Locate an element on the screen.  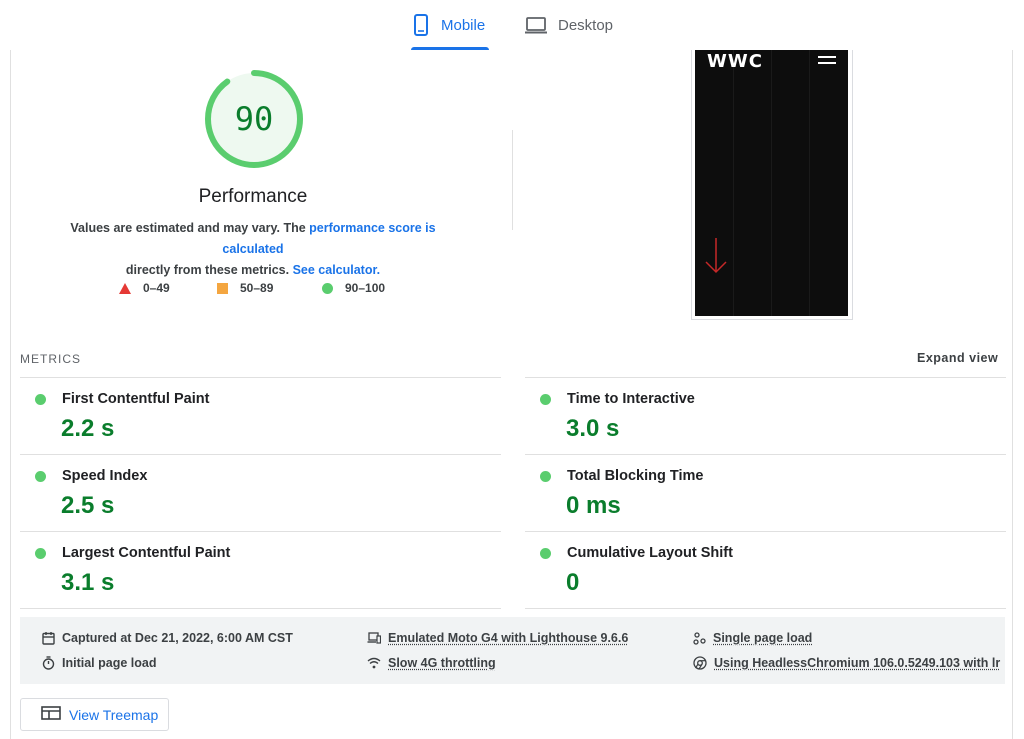
nodes-icon is located at coordinates (699, 638).